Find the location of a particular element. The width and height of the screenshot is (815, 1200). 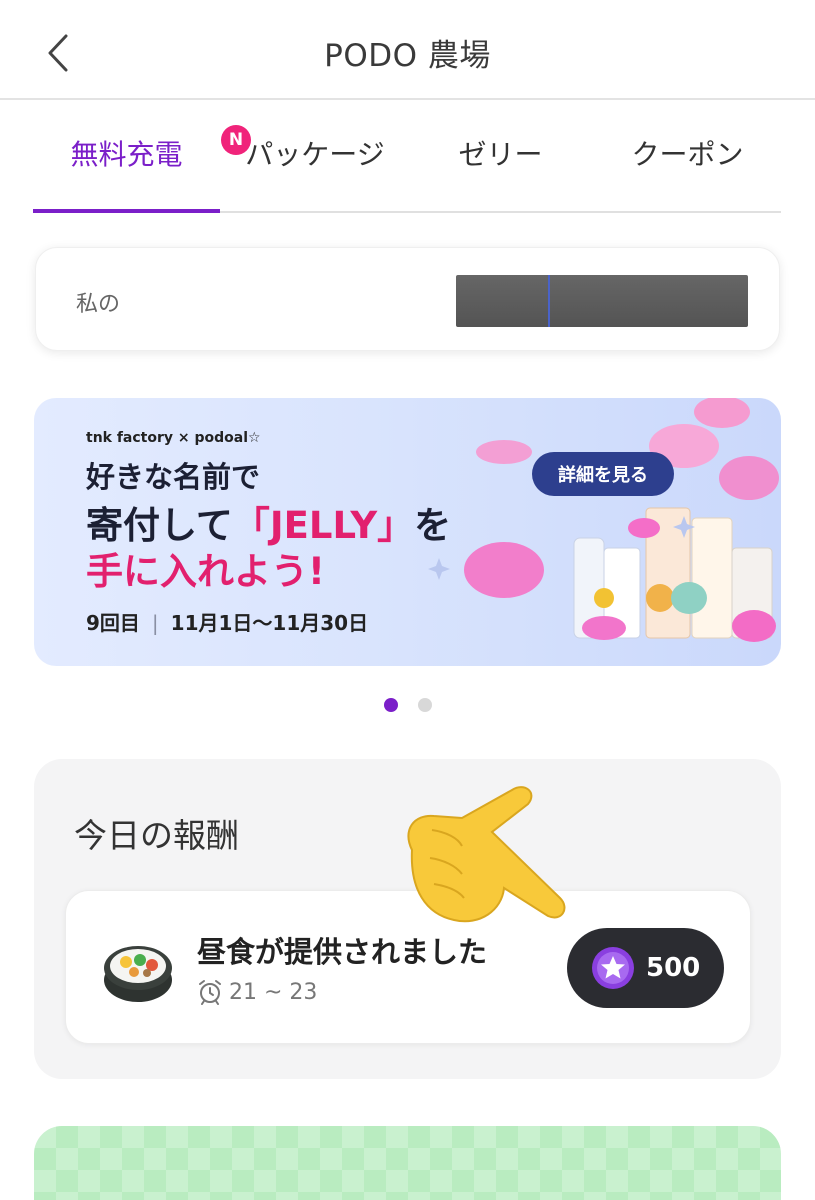

reward-item-time: 21 ~ 23 is located at coordinates (257, 992).